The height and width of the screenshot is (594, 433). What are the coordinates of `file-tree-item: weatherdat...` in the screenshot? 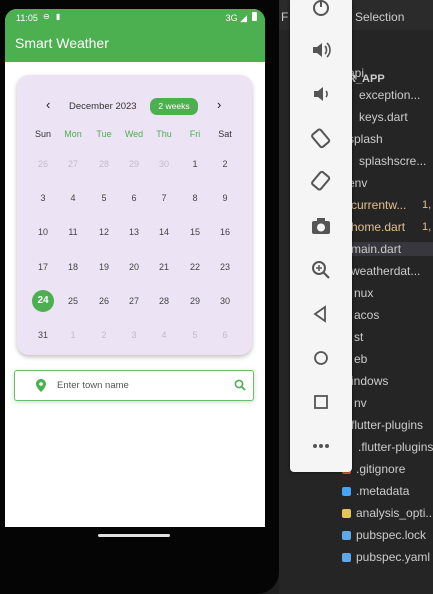 It's located at (385, 271).